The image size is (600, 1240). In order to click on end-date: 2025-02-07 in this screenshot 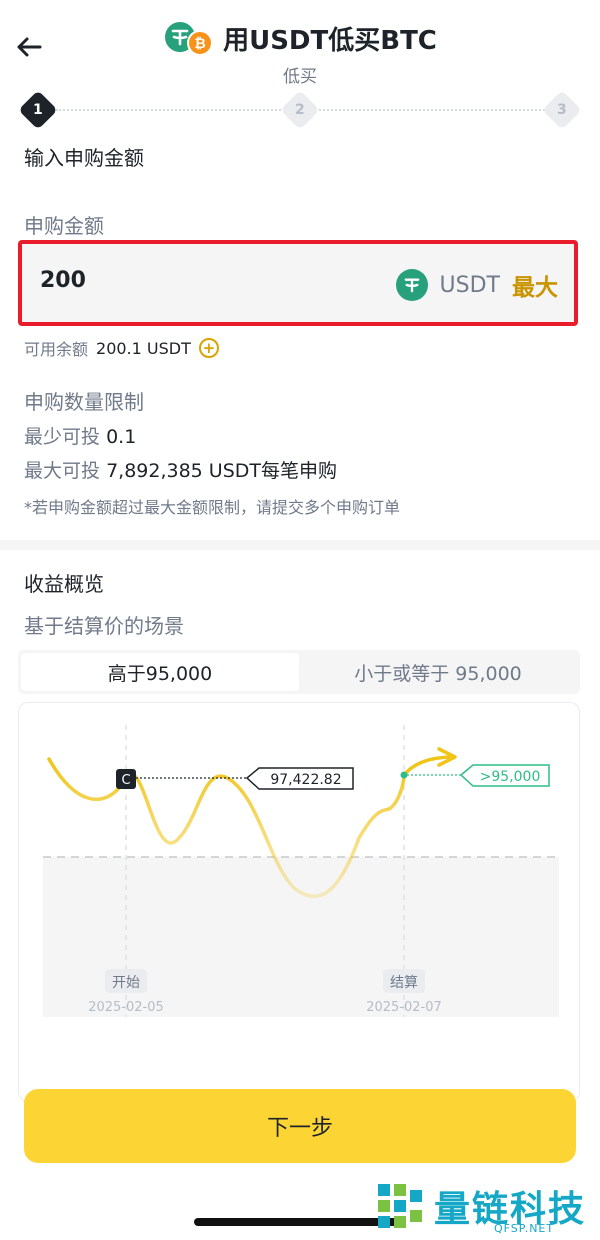, I will do `click(404, 1007)`.